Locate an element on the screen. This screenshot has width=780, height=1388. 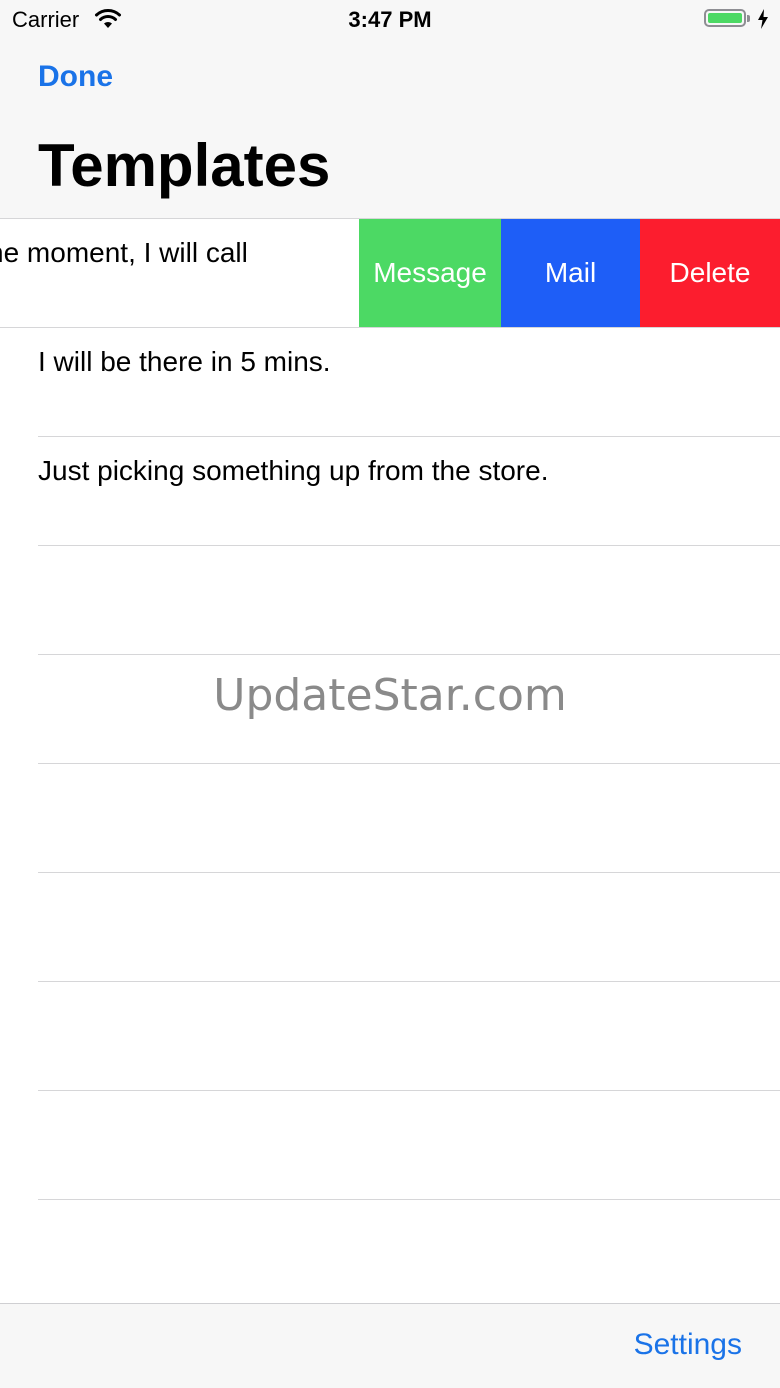
charging-bolt-icon is located at coordinates (763, 19).